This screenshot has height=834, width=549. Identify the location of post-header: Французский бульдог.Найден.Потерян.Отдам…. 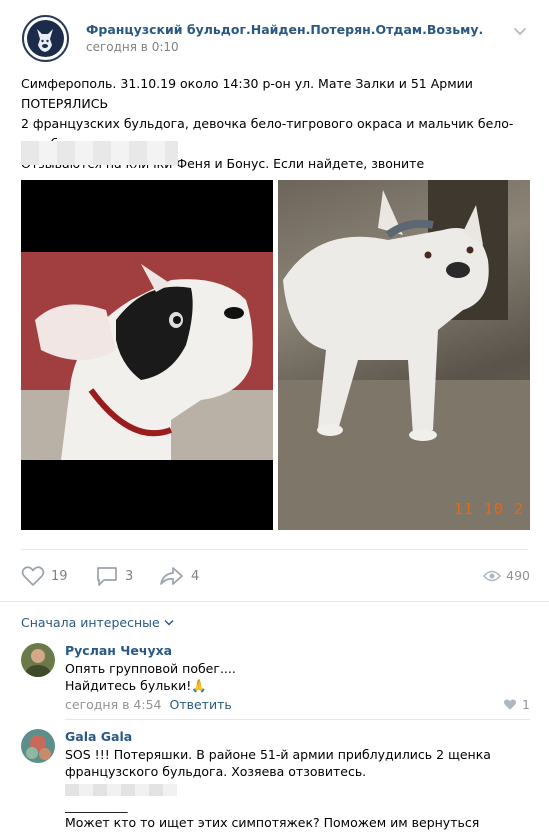
(277, 37).